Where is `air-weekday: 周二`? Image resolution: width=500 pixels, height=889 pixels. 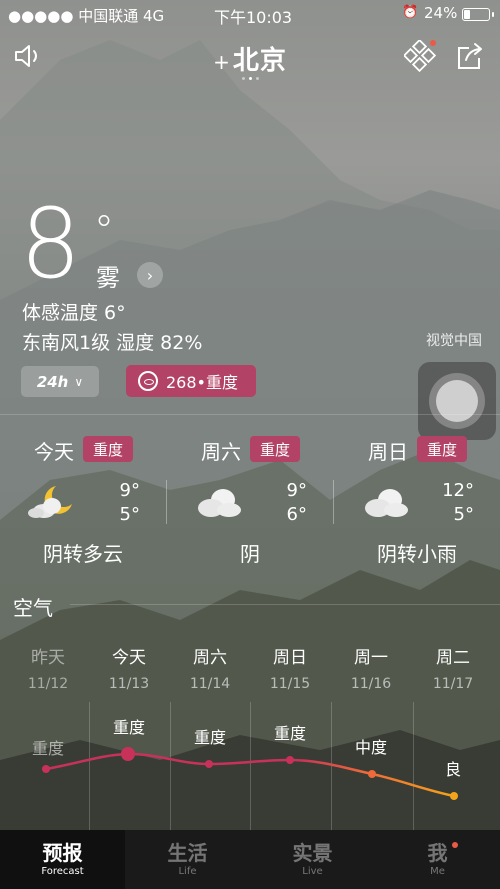 air-weekday: 周二 is located at coordinates (453, 658).